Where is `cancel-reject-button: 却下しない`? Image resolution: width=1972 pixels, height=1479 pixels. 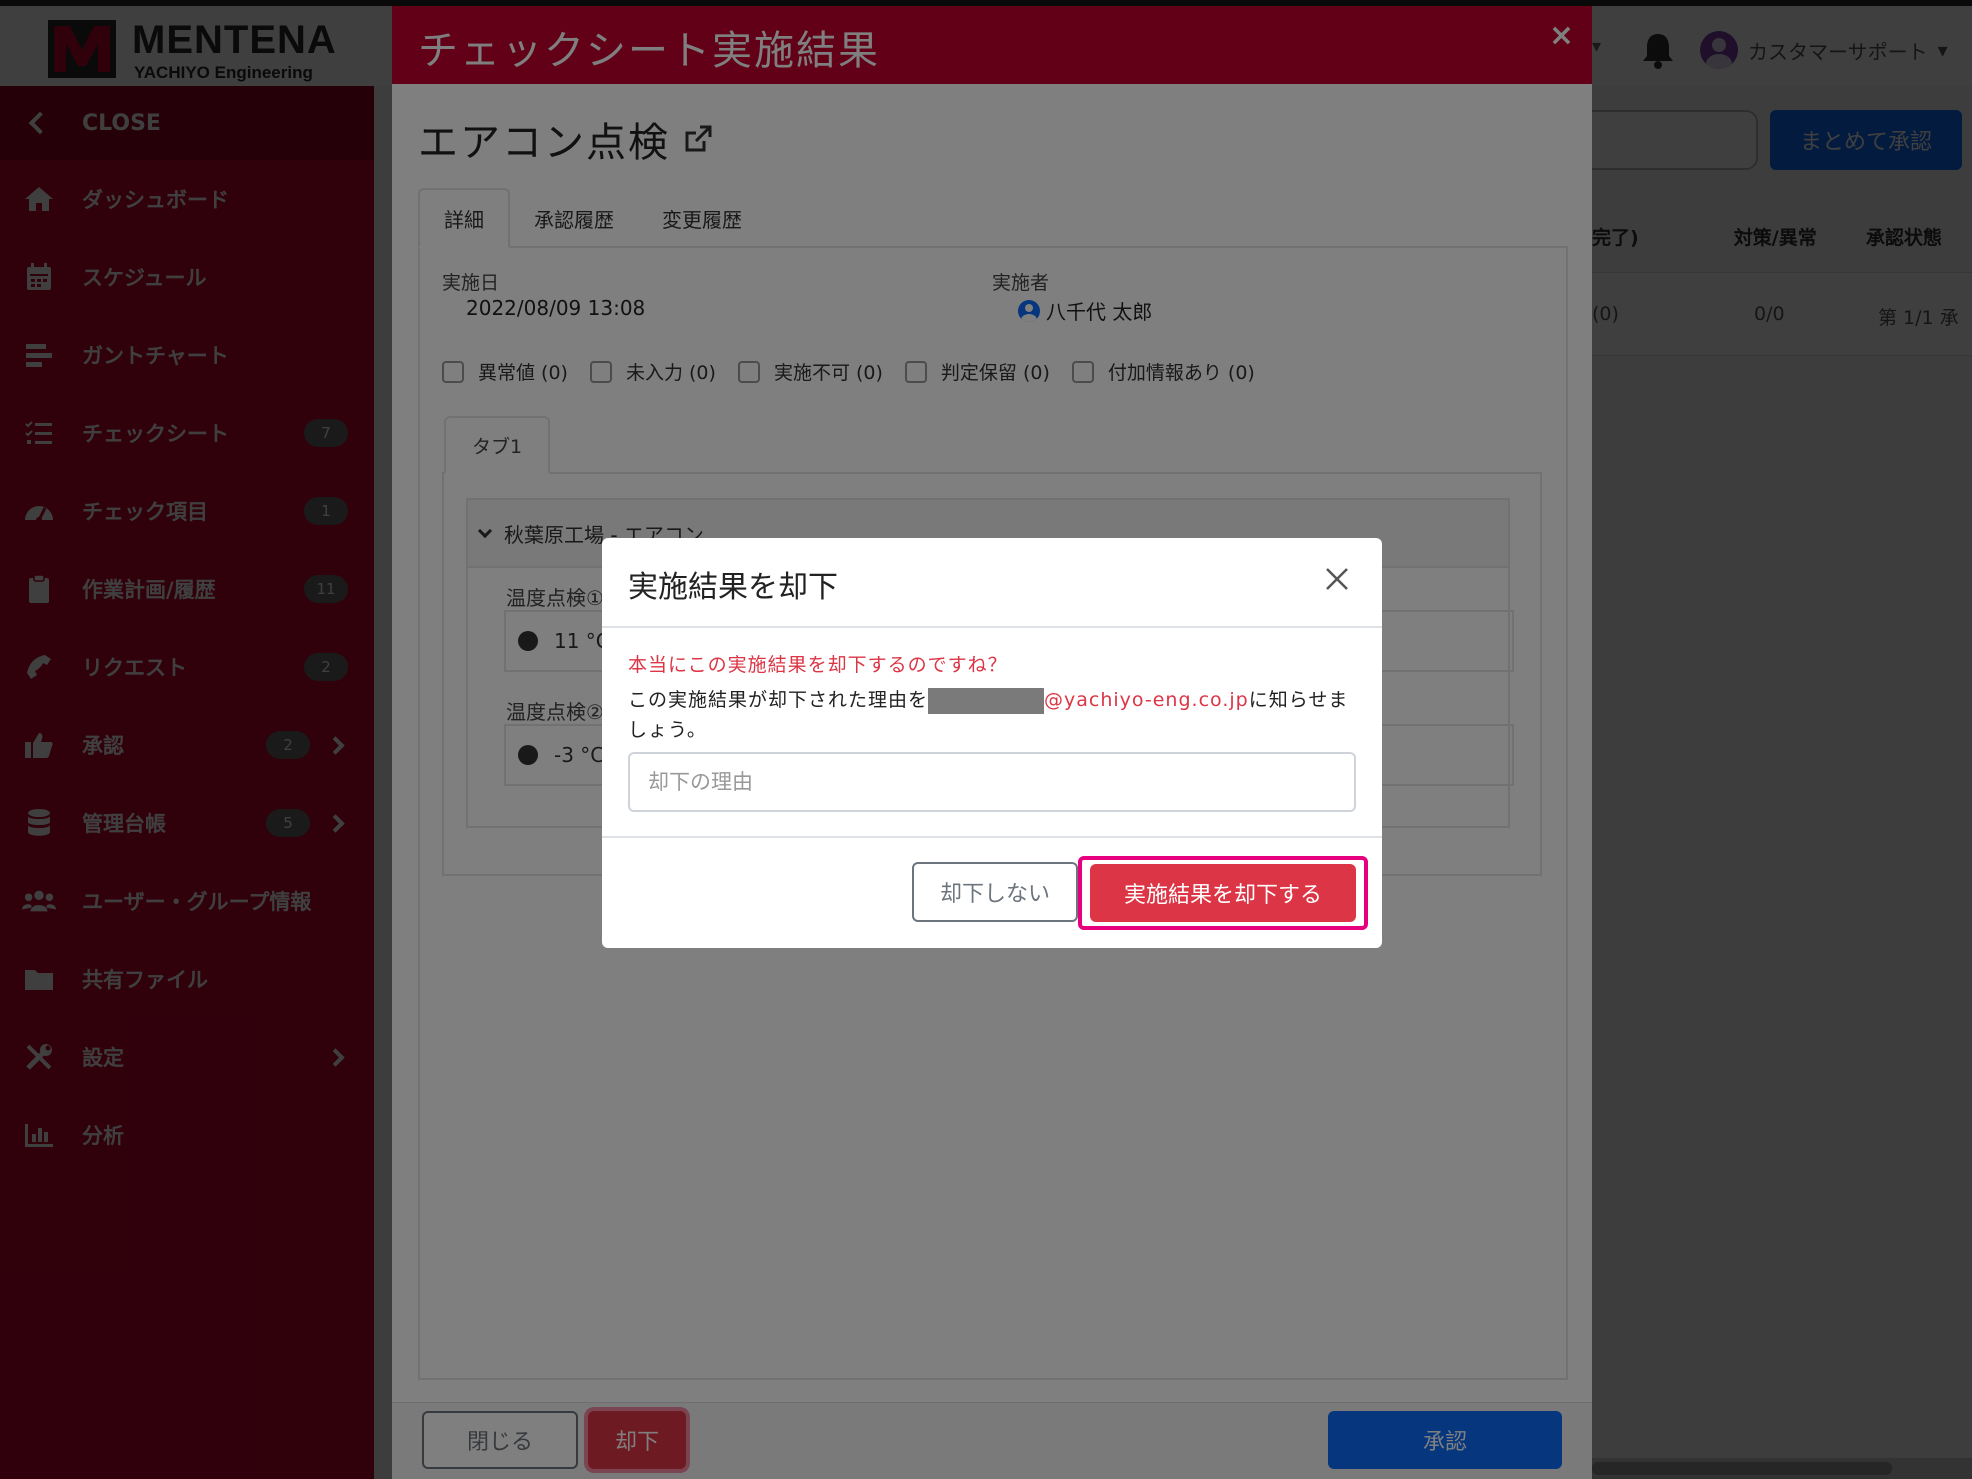 cancel-reject-button: 却下しない is located at coordinates (995, 892).